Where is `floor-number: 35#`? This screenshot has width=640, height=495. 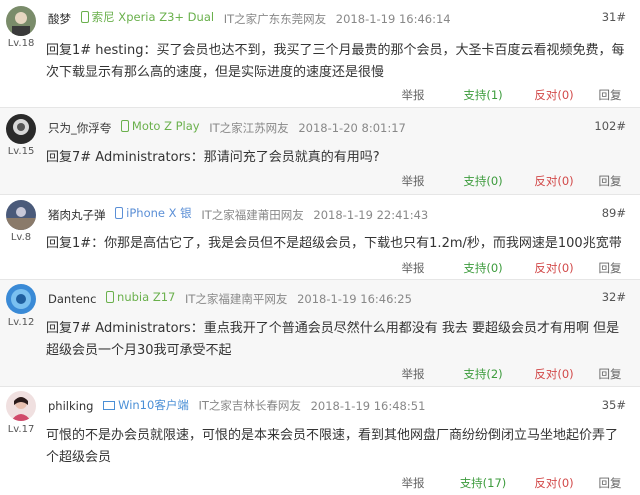 floor-number: 35# is located at coordinates (613, 405).